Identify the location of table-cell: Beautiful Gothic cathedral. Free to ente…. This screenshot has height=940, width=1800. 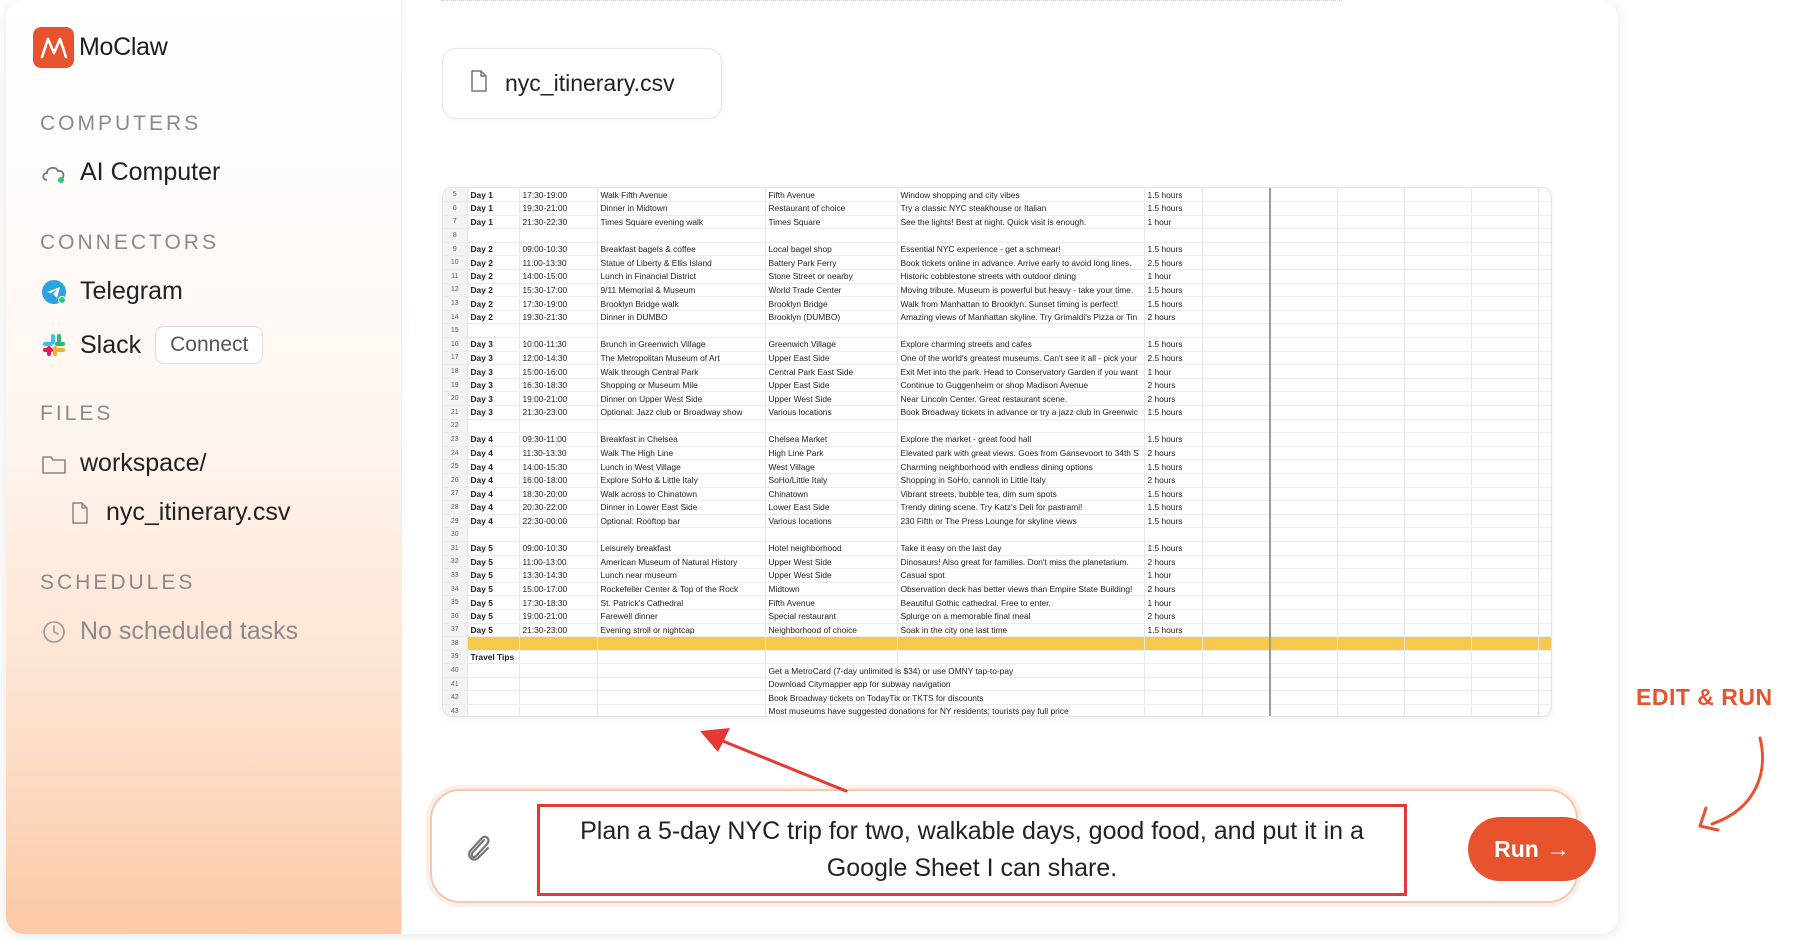
(1021, 602).